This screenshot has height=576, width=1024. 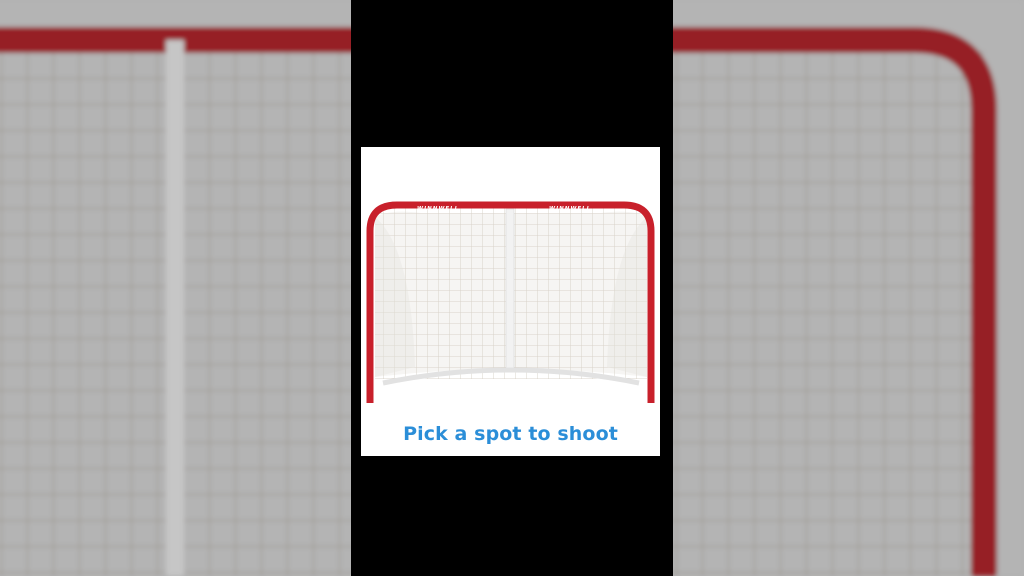 I want to click on brand-logo-right: WINNWELL, so click(x=570, y=209).